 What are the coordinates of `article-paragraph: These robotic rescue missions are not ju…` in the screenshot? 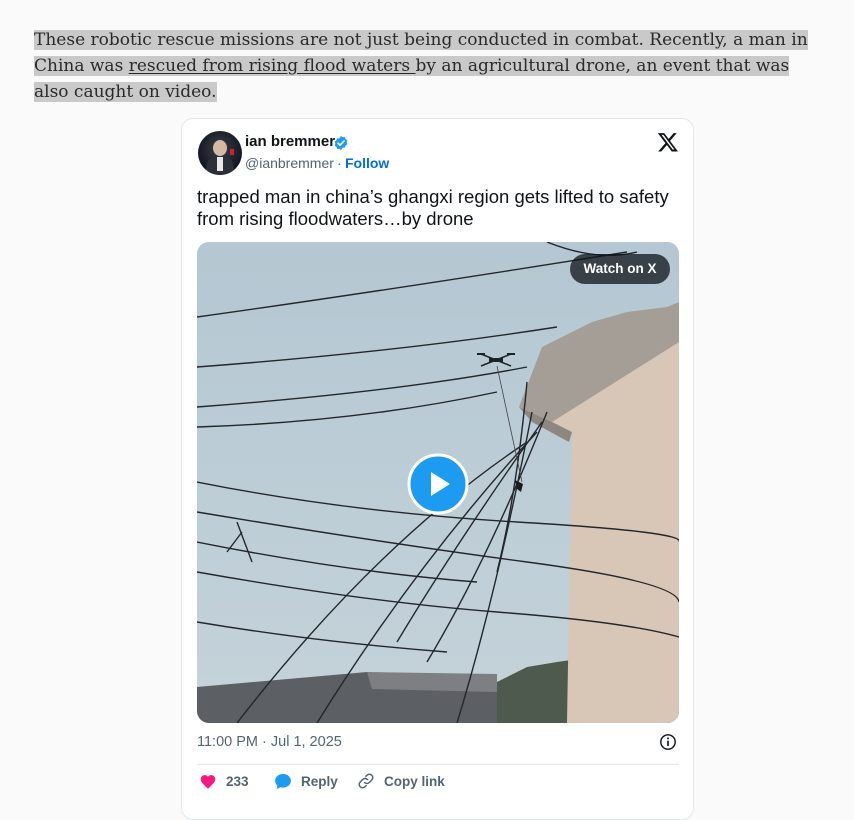 It's located at (424, 66).